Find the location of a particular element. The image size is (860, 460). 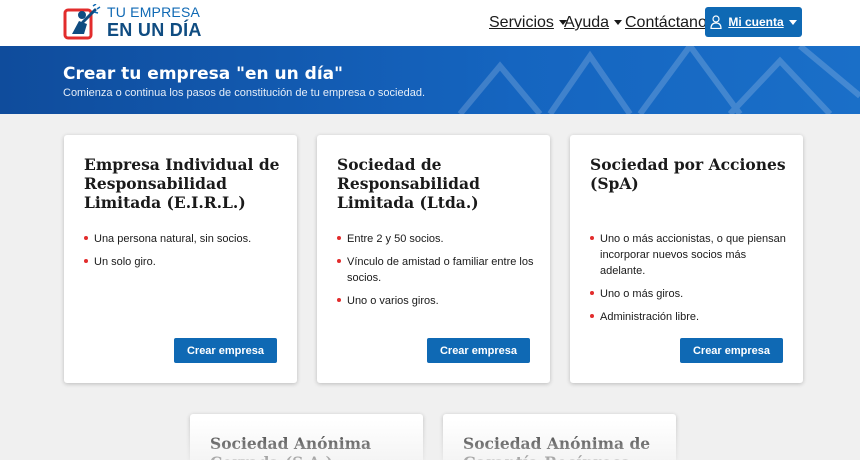

card-sagr: Sociedad Anónima de Garantía Recíproca is located at coordinates (559, 437).